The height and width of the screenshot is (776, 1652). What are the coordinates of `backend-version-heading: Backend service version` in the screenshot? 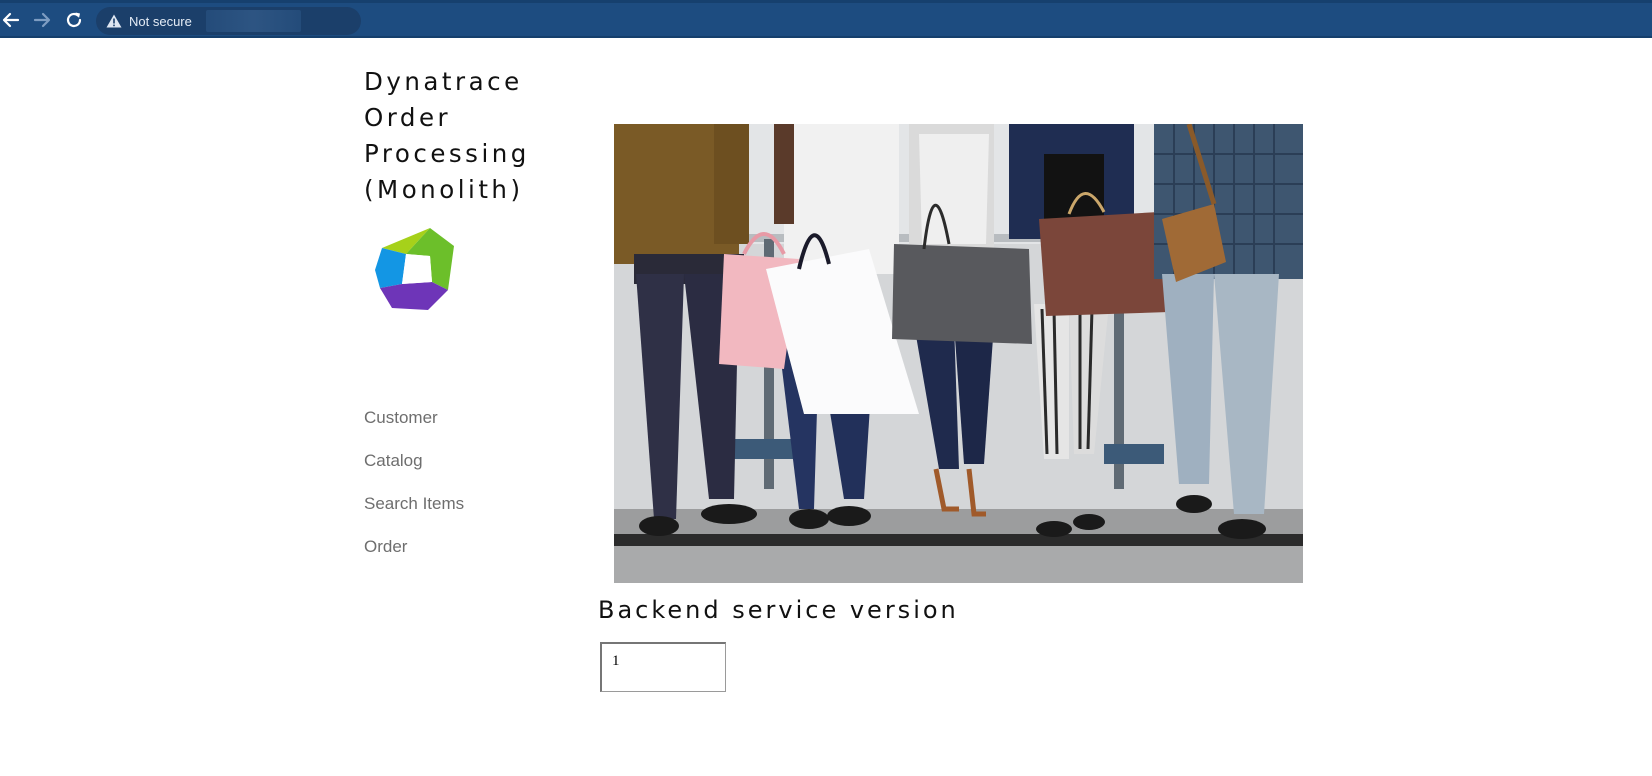 It's located at (778, 610).